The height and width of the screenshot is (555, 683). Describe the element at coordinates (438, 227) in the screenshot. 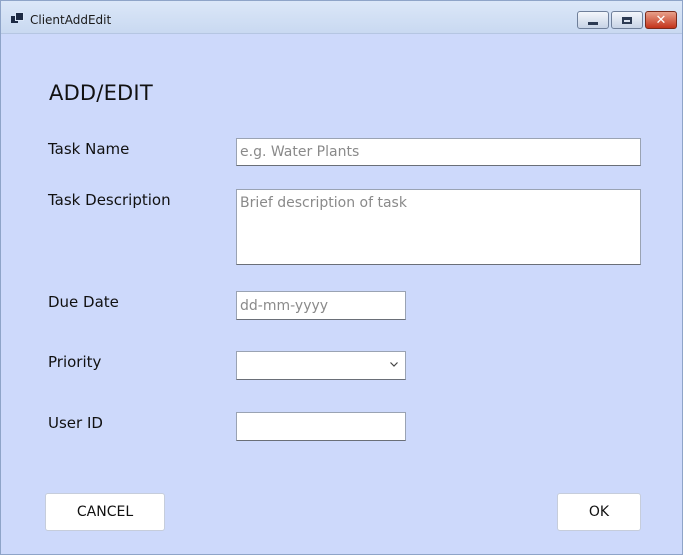

I see `task-description-input` at that location.